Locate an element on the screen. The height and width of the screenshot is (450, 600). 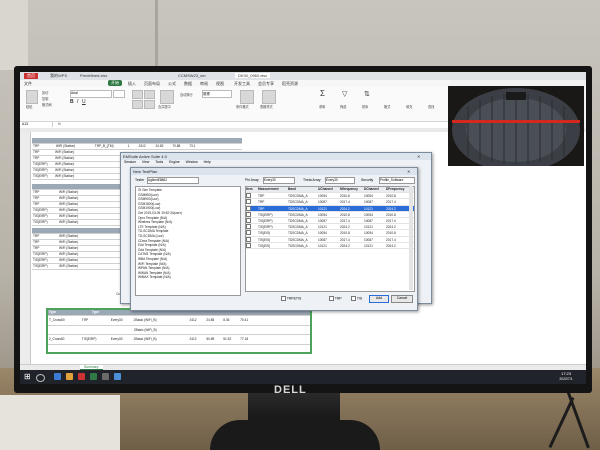
dialog-close-icon: ✕ is located at coordinates (408, 171).